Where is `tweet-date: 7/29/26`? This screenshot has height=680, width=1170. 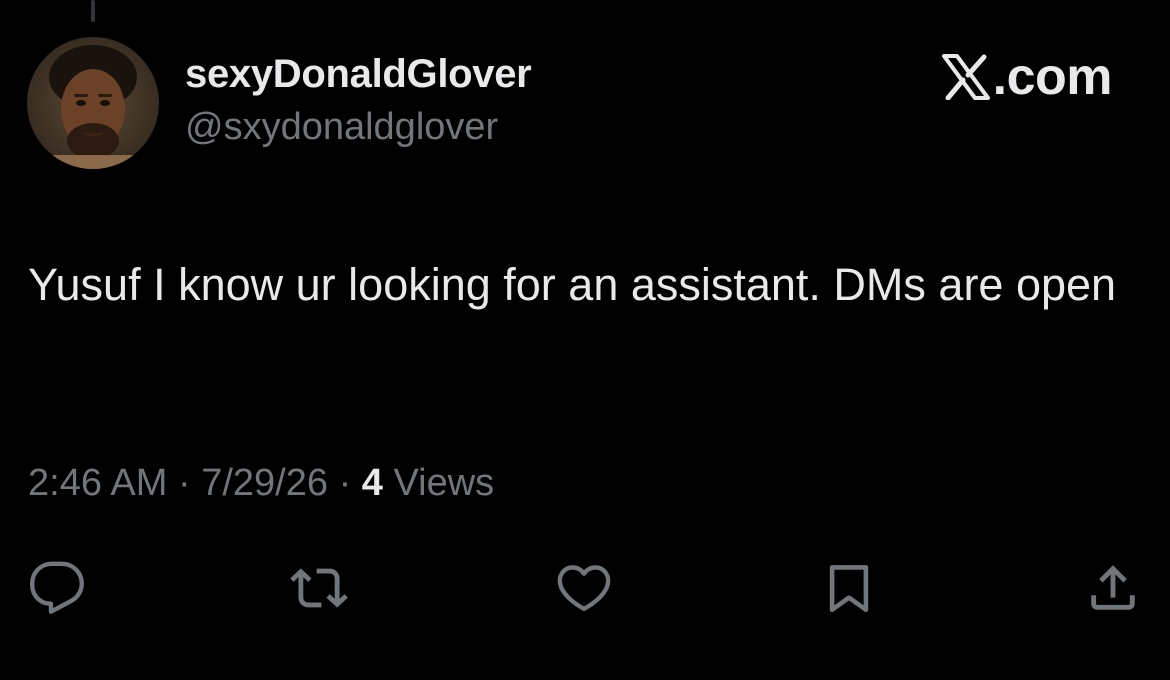 tweet-date: 7/29/26 is located at coordinates (264, 483).